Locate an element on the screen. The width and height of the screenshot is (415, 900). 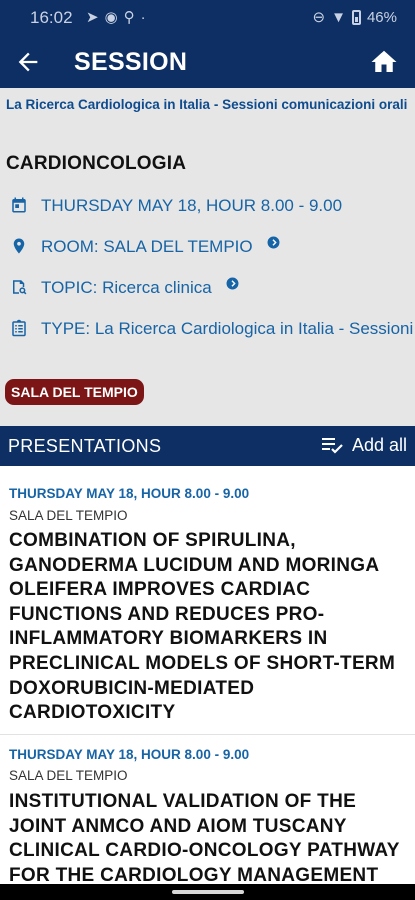
home-gesture-handle is located at coordinates (208, 892).